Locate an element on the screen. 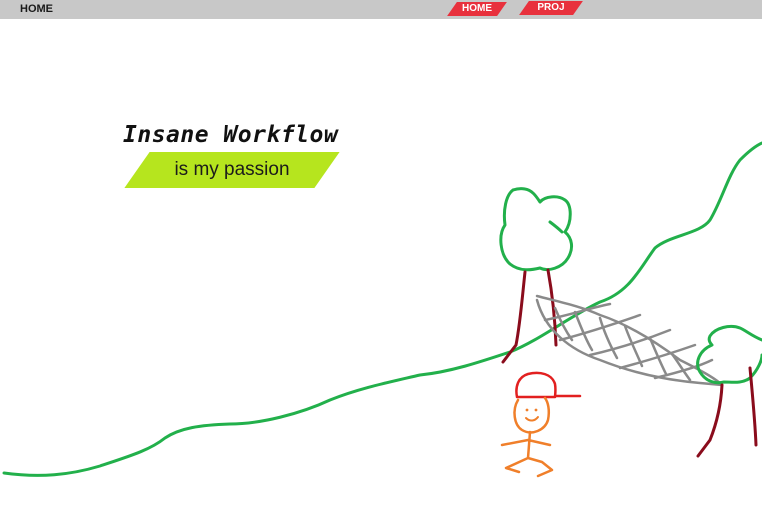 The height and width of the screenshot is (511, 762). hammock-net is located at coordinates (629, 340).